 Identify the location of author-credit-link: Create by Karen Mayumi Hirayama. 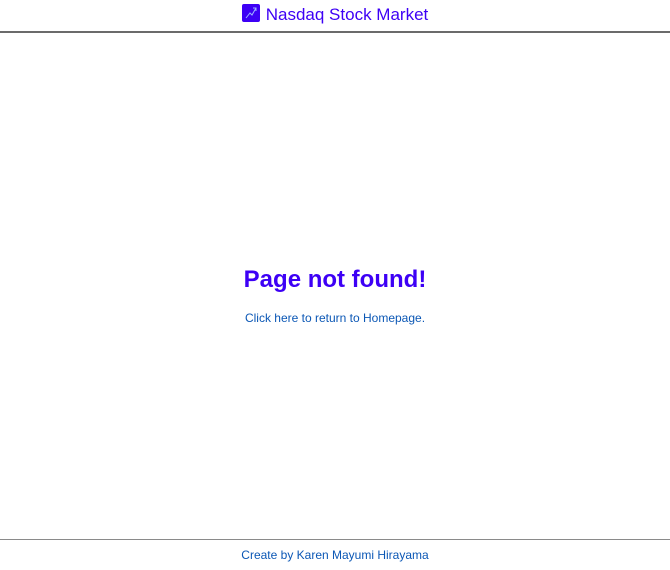
(334, 555).